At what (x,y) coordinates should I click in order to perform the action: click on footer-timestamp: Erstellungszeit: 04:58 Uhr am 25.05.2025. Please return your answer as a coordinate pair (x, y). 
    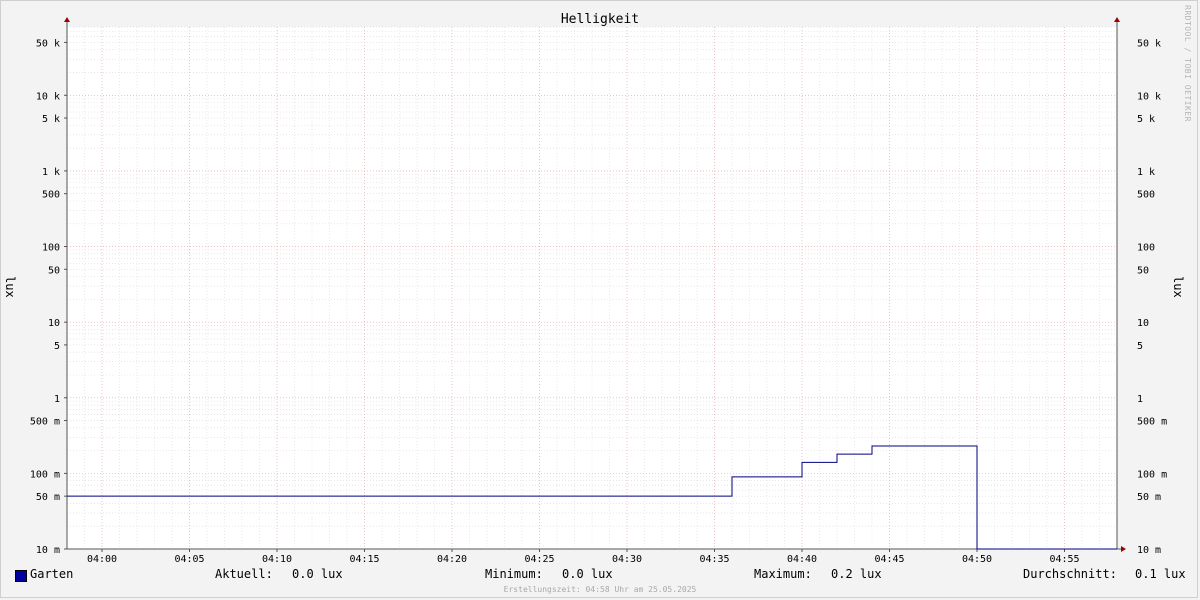
    Looking at the image, I should click on (600, 589).